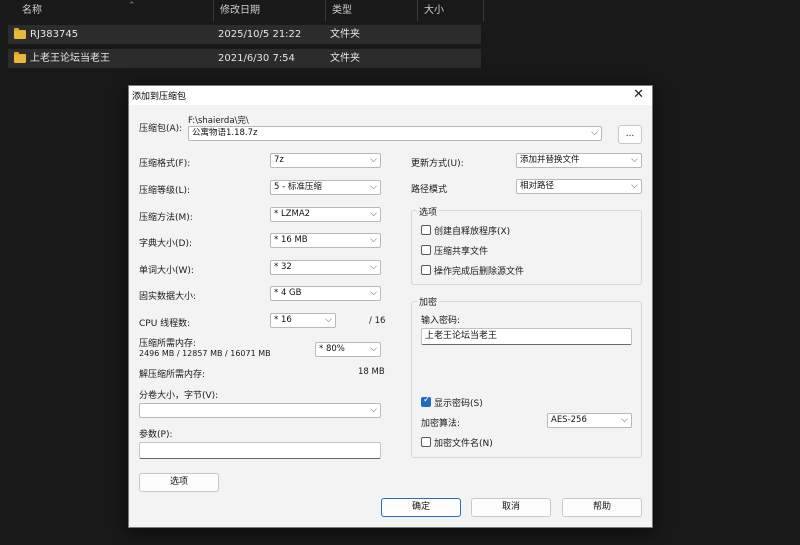 This screenshot has height=545, width=800. I want to click on password-label: 输入密码:, so click(441, 321).